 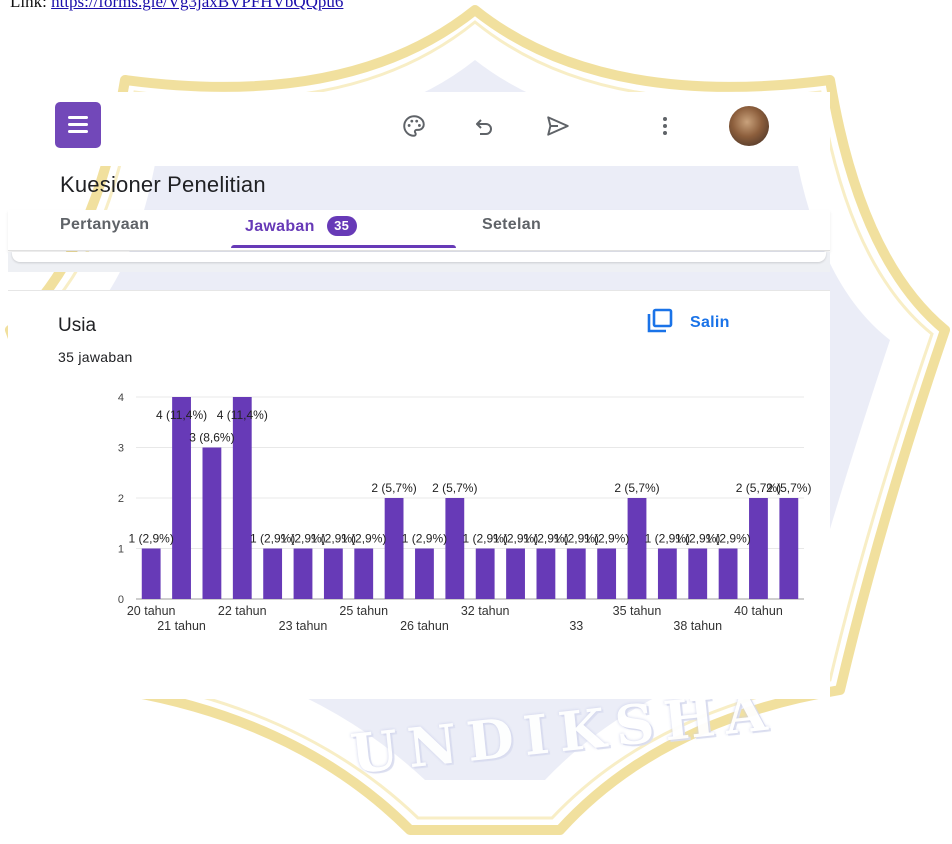 I want to click on y-tick-label: 1, so click(x=121, y=550).